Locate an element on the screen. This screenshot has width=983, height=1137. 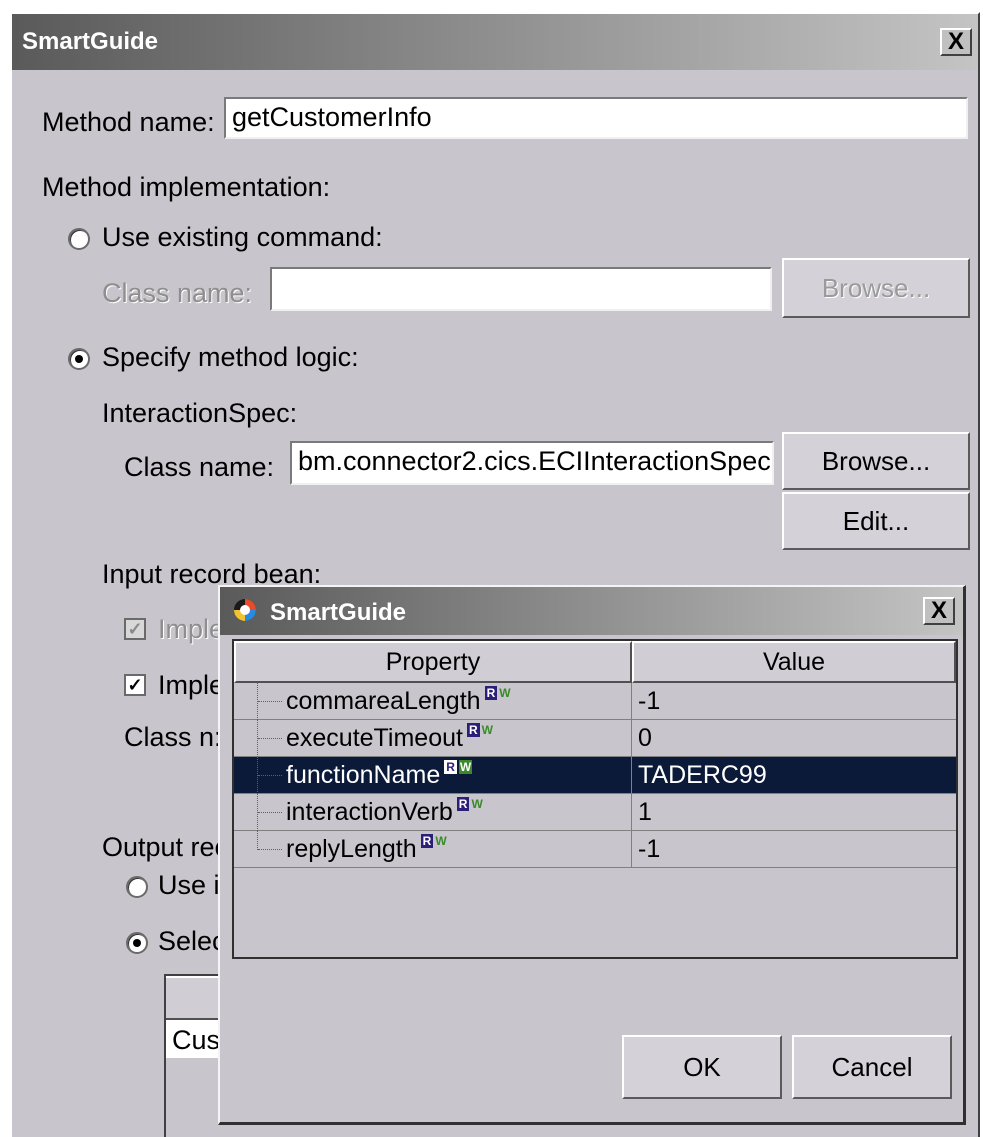
use-existing-command-label: Use existing command: is located at coordinates (242, 237).